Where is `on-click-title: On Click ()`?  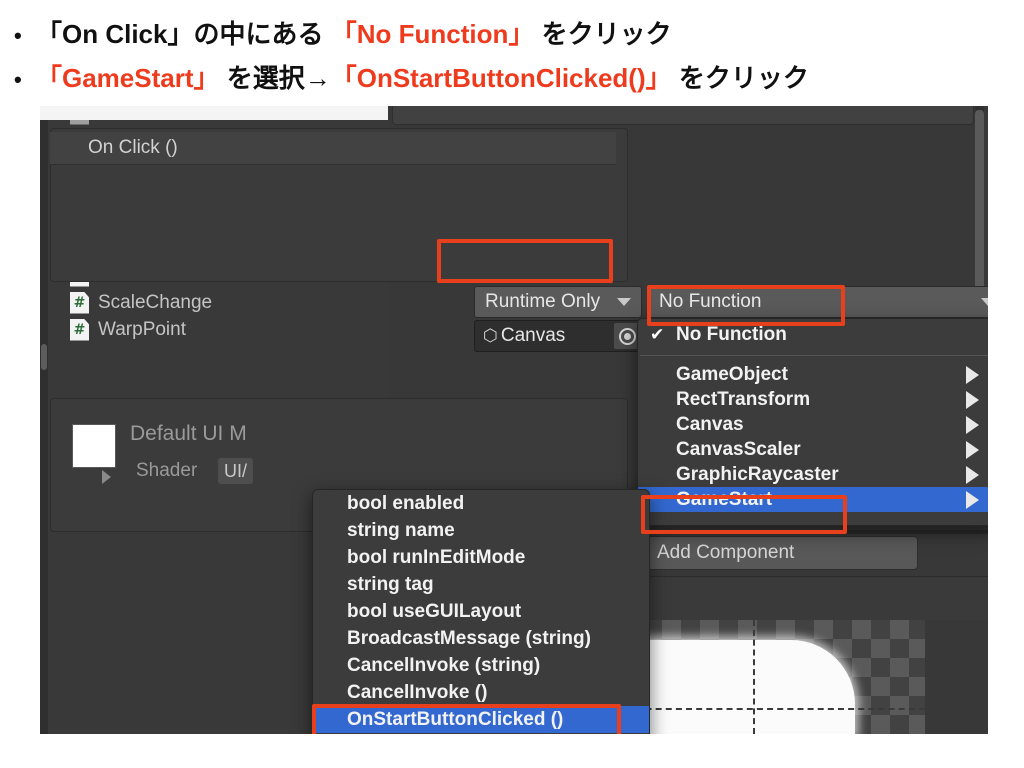
on-click-title: On Click () is located at coordinates (133, 147).